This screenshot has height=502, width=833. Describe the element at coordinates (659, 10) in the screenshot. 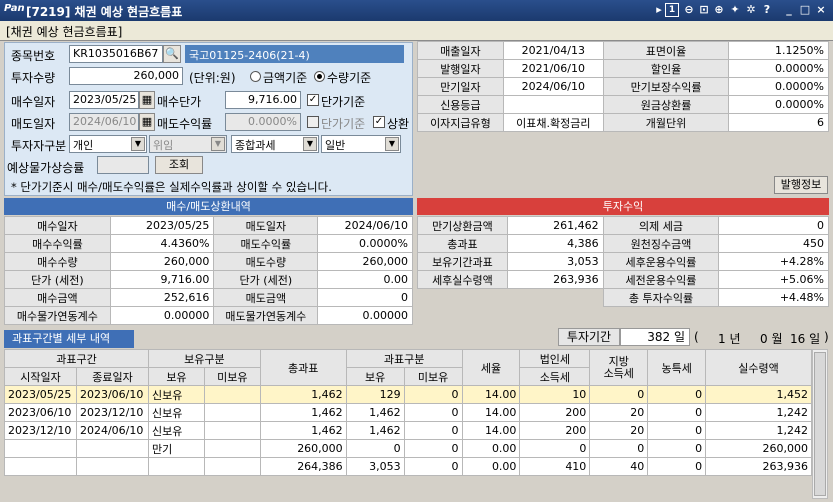

I see `pin-icon: ▸` at that location.